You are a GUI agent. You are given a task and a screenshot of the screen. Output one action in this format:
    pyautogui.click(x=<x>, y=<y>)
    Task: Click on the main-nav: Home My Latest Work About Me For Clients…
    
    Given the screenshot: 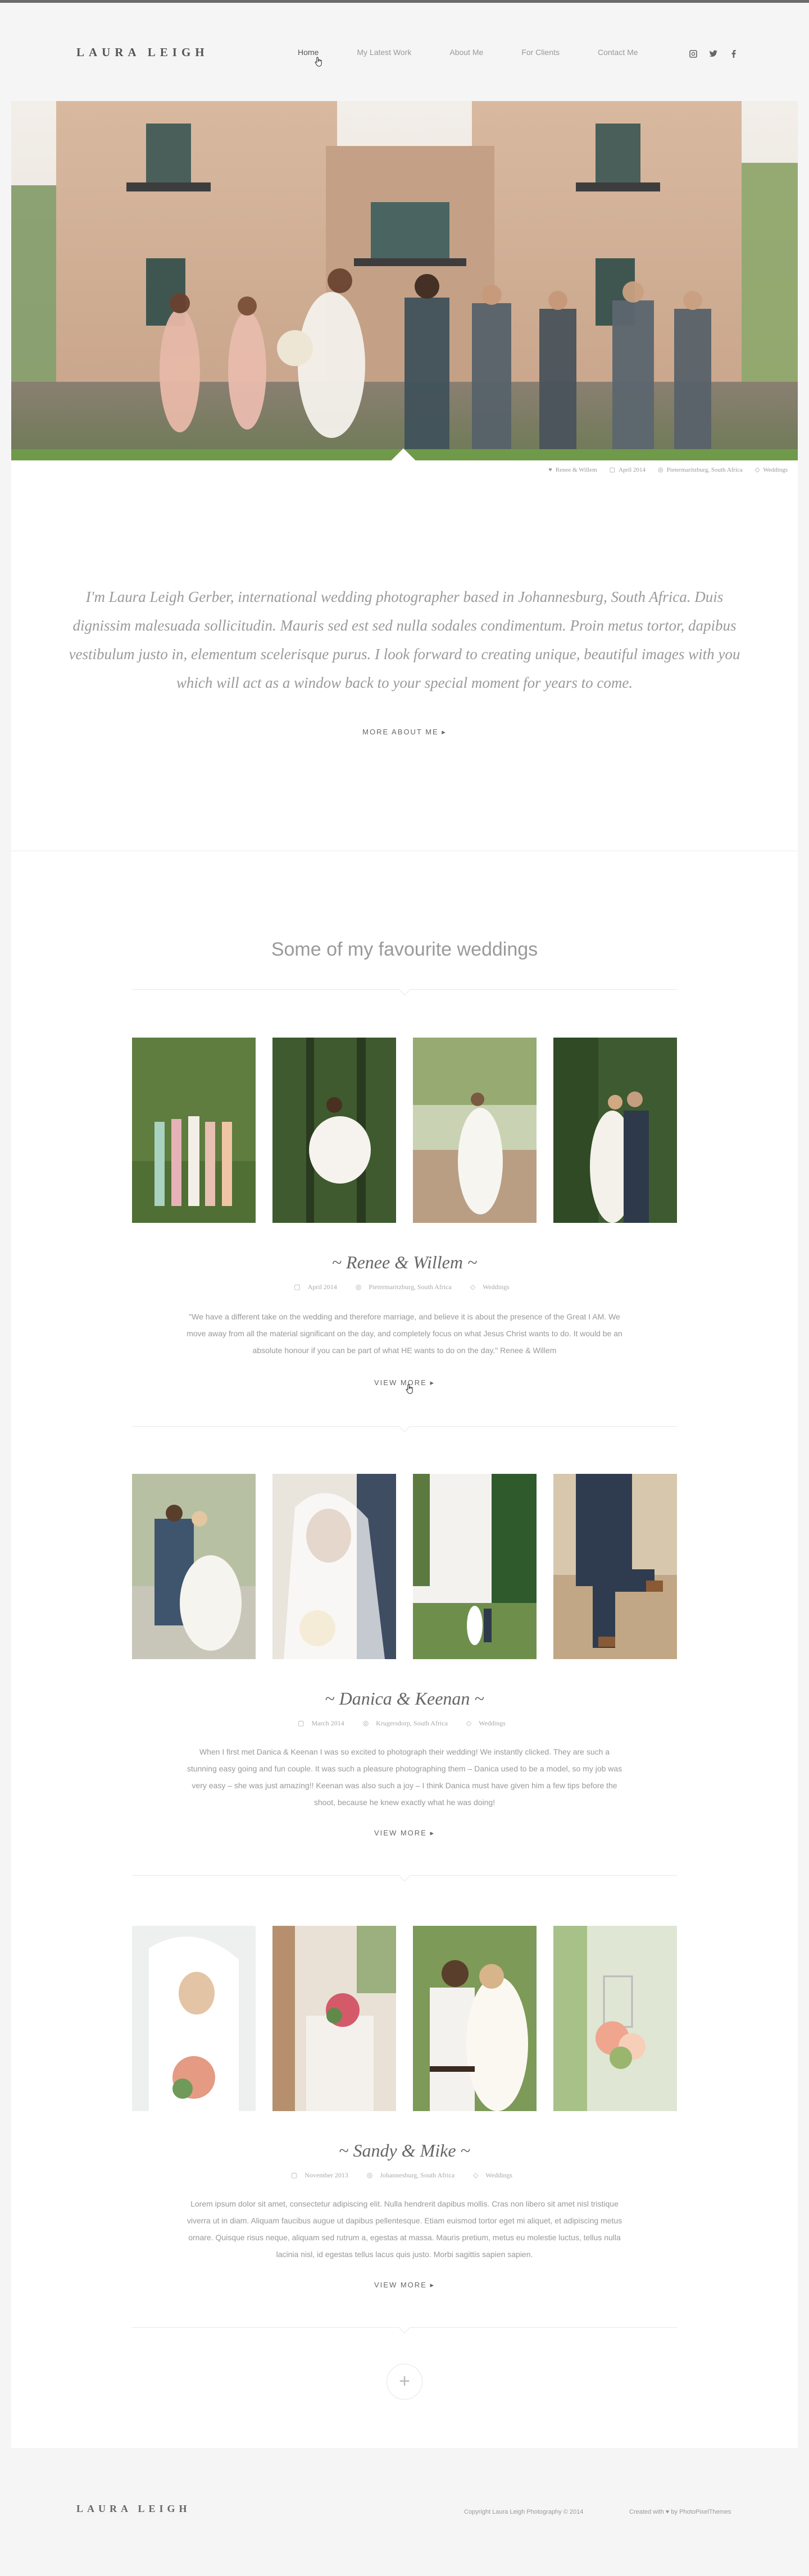 What is the action you would take?
    pyautogui.click(x=487, y=52)
    